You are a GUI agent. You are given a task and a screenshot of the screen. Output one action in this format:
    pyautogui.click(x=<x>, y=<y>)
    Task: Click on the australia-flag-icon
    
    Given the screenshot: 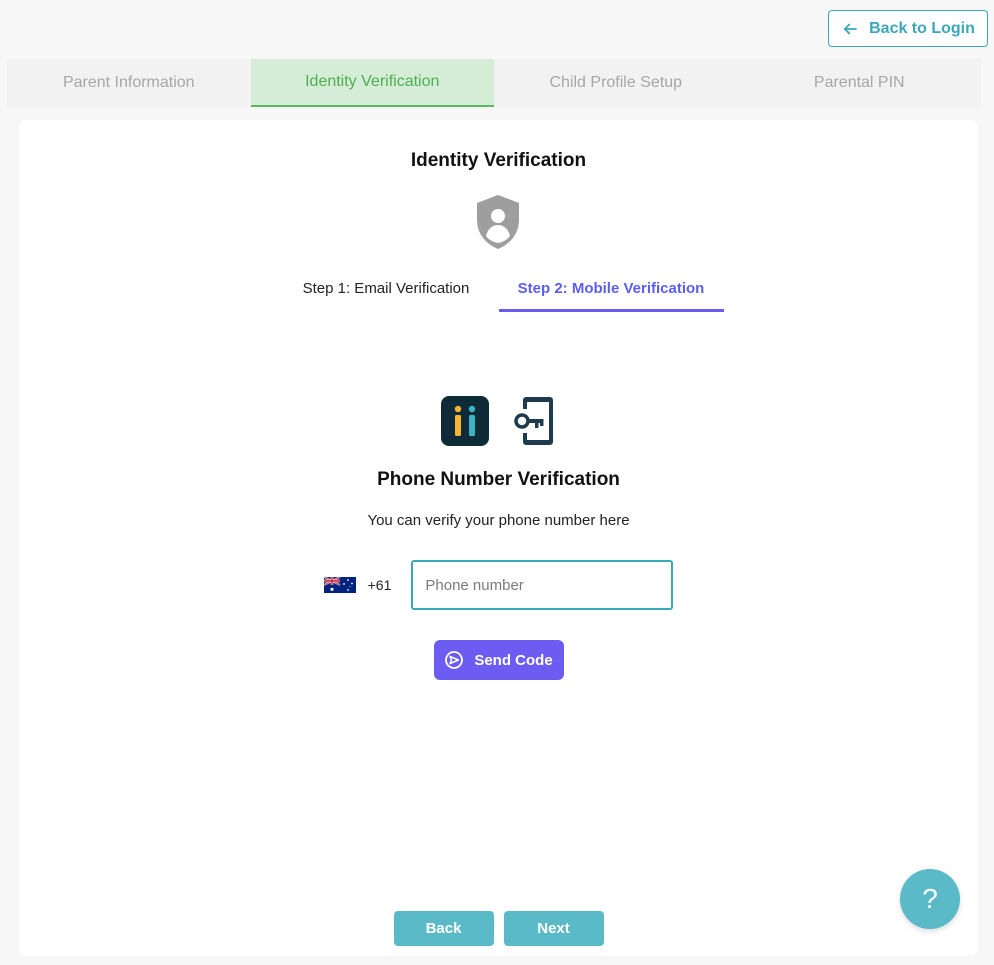 What is the action you would take?
    pyautogui.click(x=339, y=585)
    